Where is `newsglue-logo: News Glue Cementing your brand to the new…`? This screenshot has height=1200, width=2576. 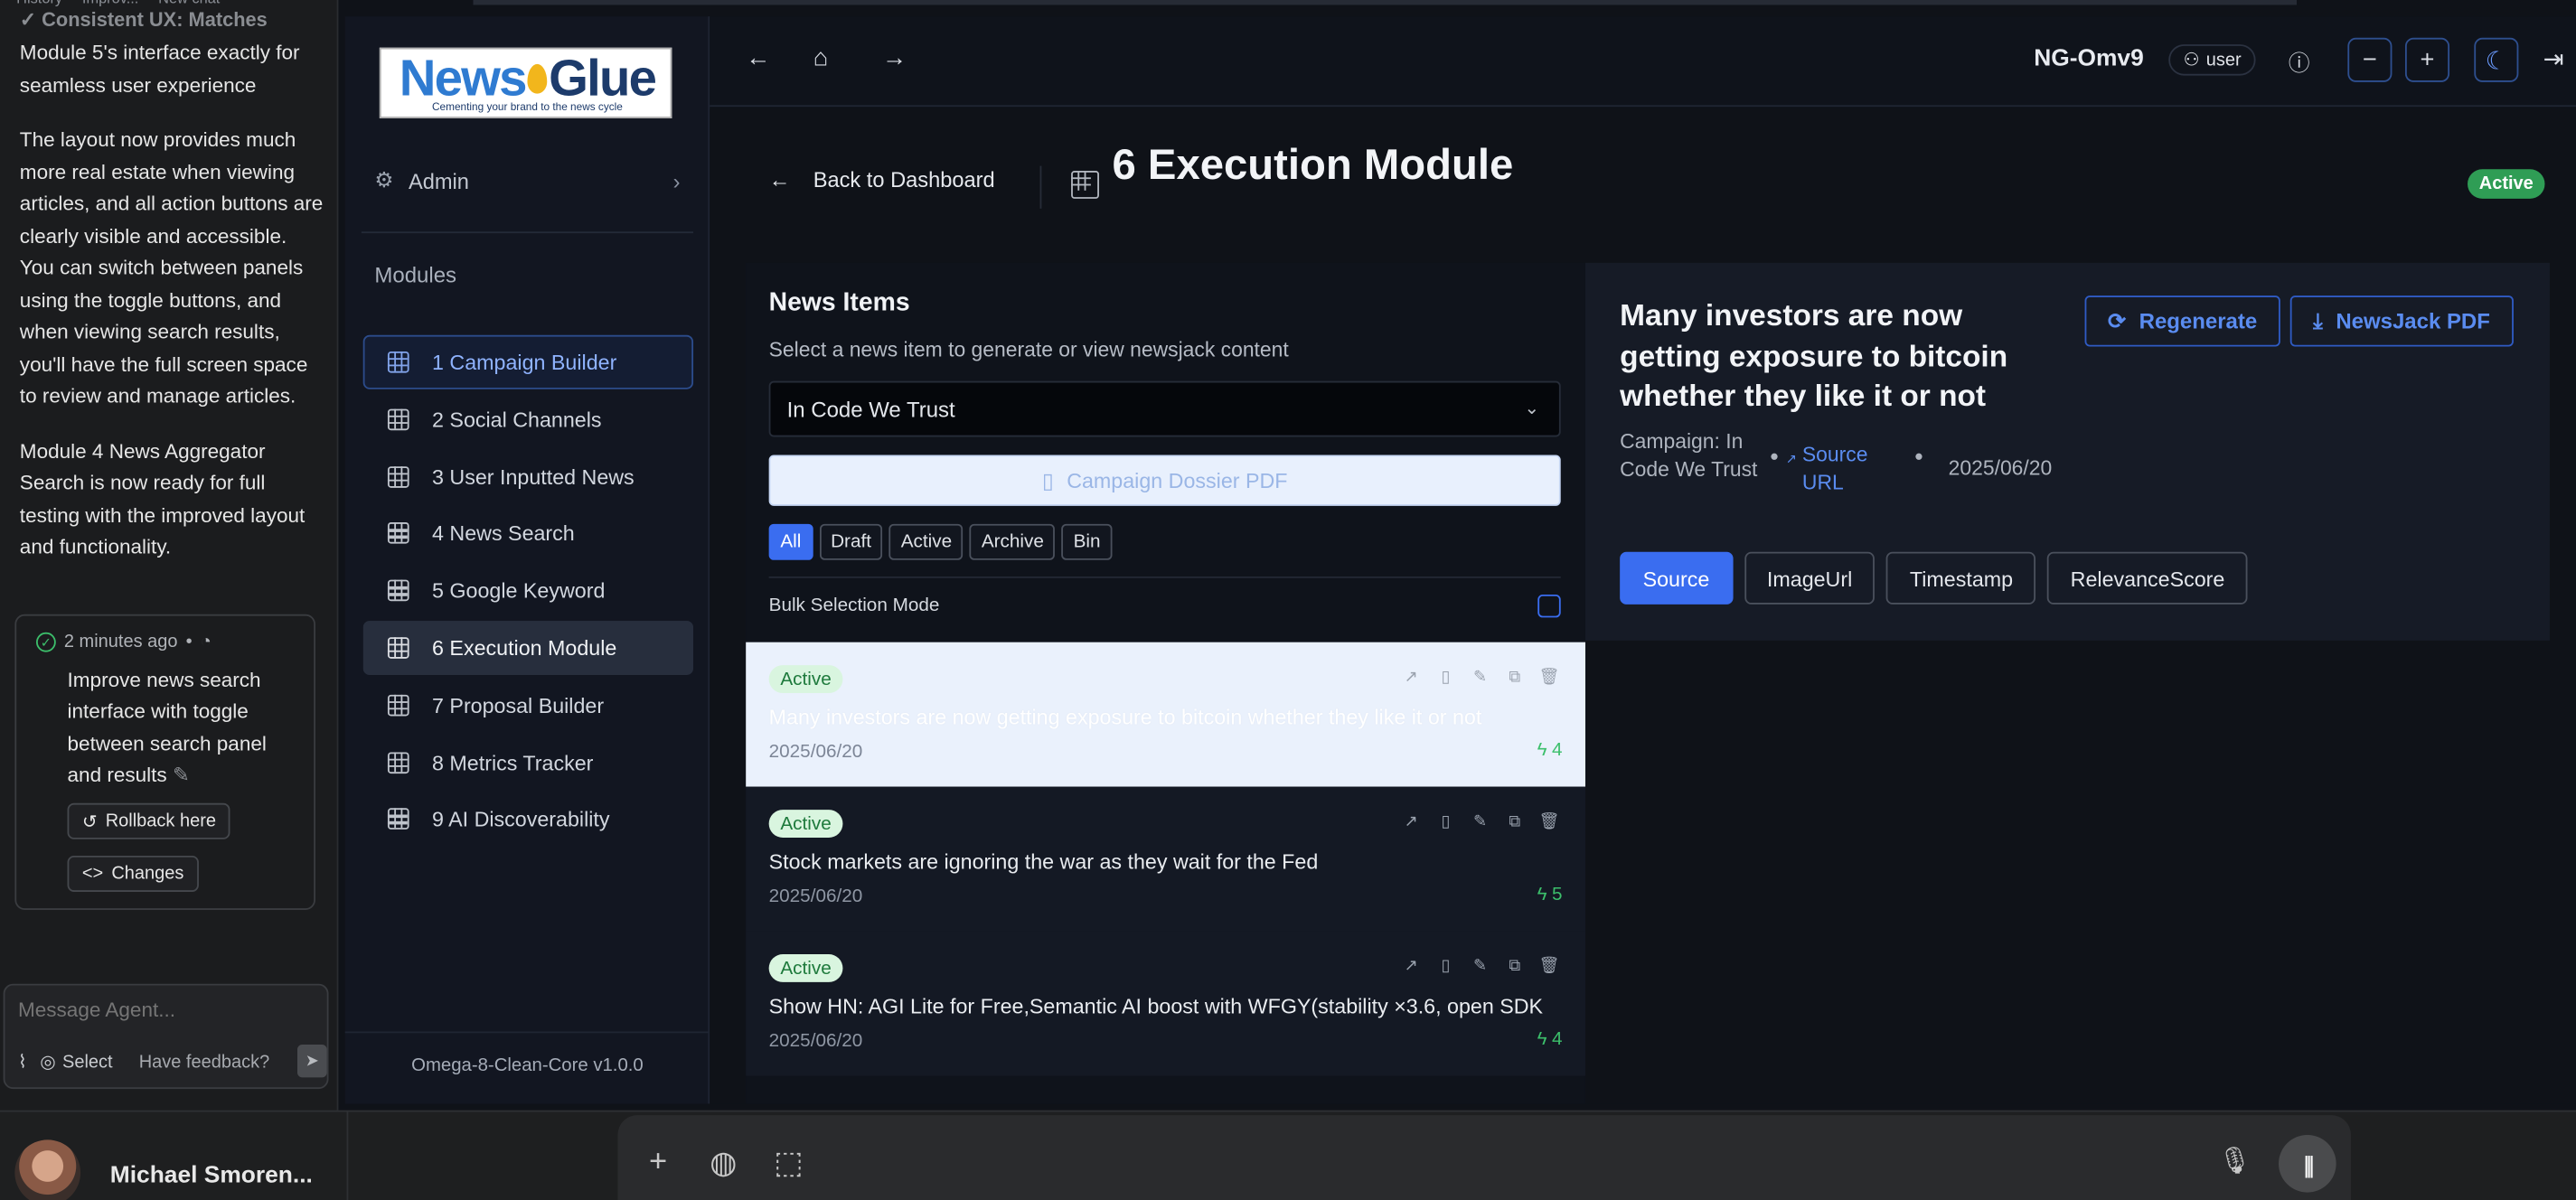 newsglue-logo: News Glue Cementing your brand to the new… is located at coordinates (525, 82).